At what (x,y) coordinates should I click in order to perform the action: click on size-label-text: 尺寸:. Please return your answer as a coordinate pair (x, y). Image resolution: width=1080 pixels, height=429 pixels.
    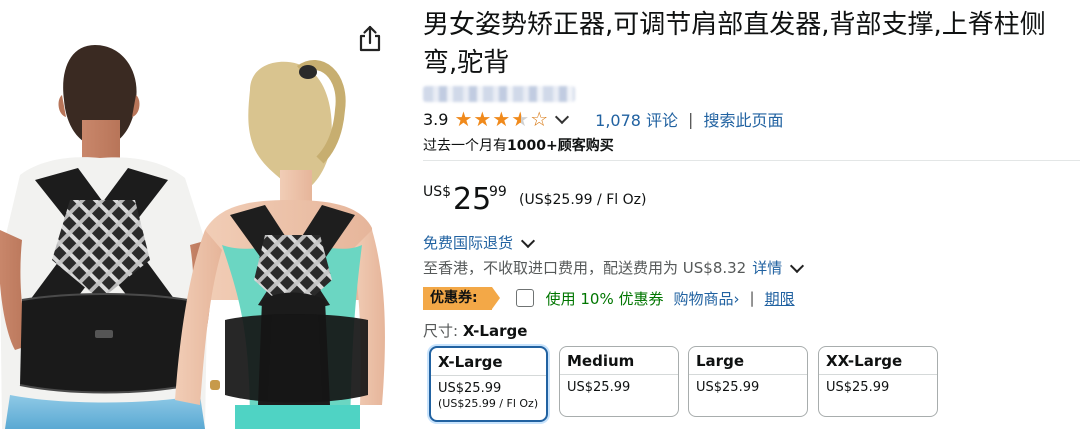
    Looking at the image, I should click on (441, 331).